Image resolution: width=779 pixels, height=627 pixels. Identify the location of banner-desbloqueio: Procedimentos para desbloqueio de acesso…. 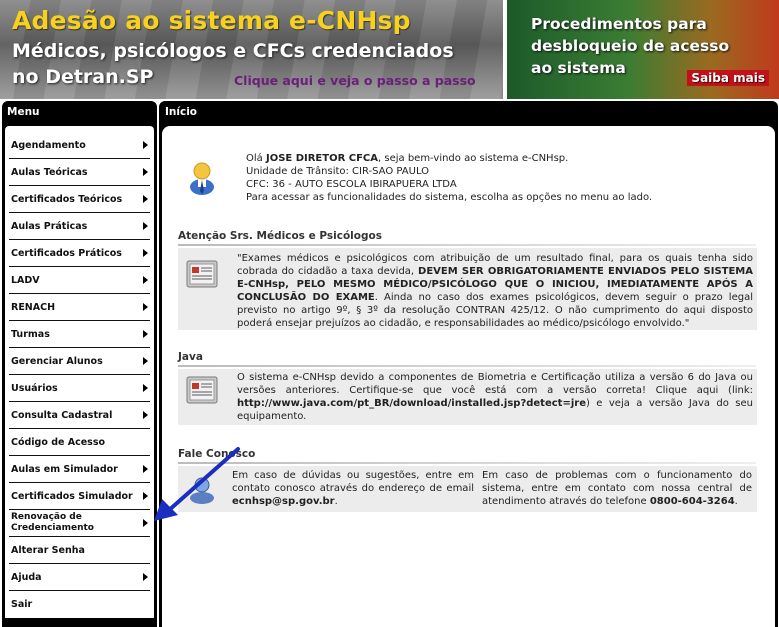
(643, 49).